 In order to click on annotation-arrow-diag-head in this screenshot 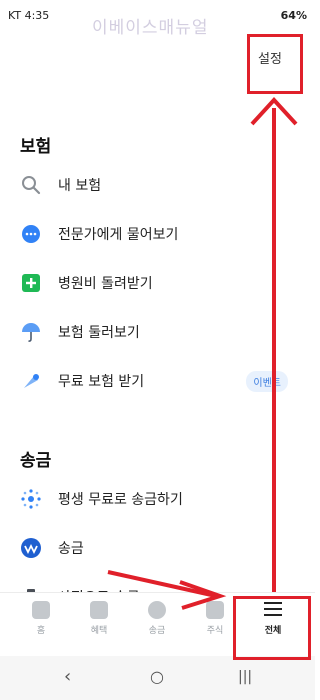, I will do `click(203, 595)`.